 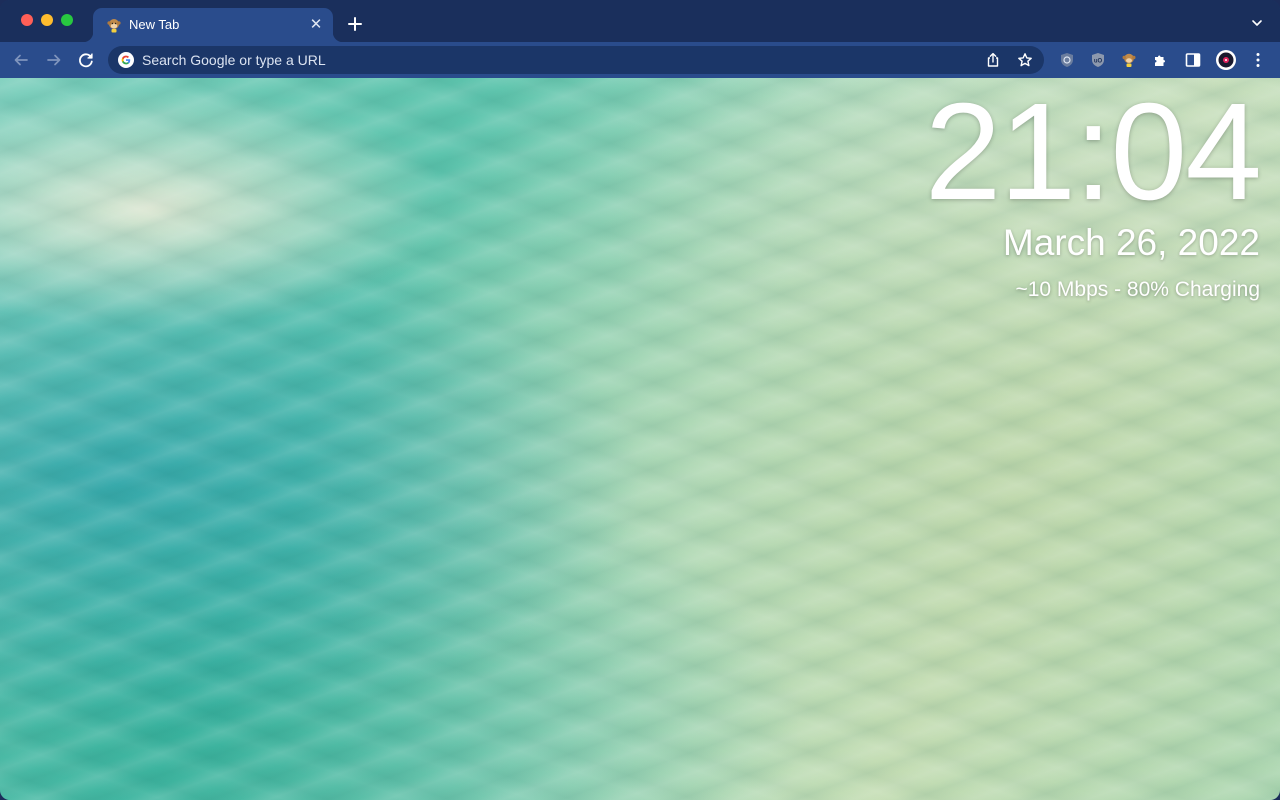 I want to click on profile-avatar-icon, so click(x=1226, y=60).